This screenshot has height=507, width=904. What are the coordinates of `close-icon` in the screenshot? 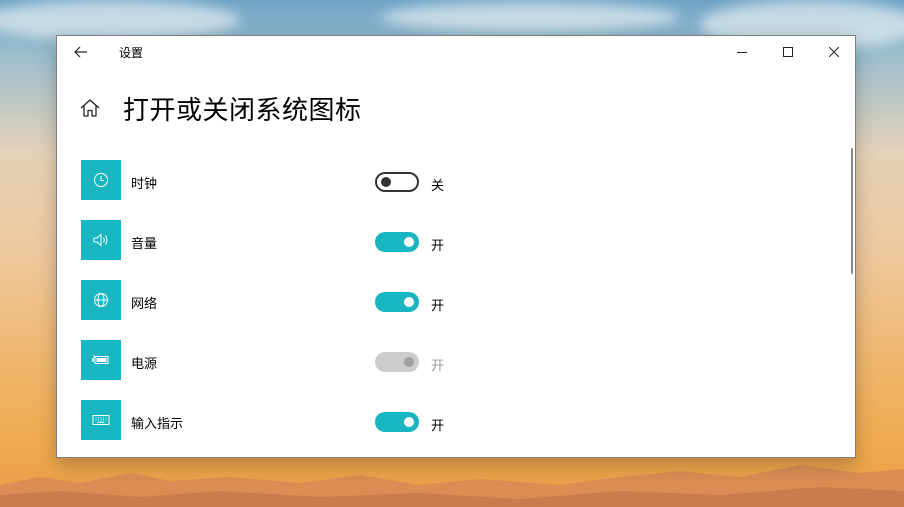 It's located at (834, 52).